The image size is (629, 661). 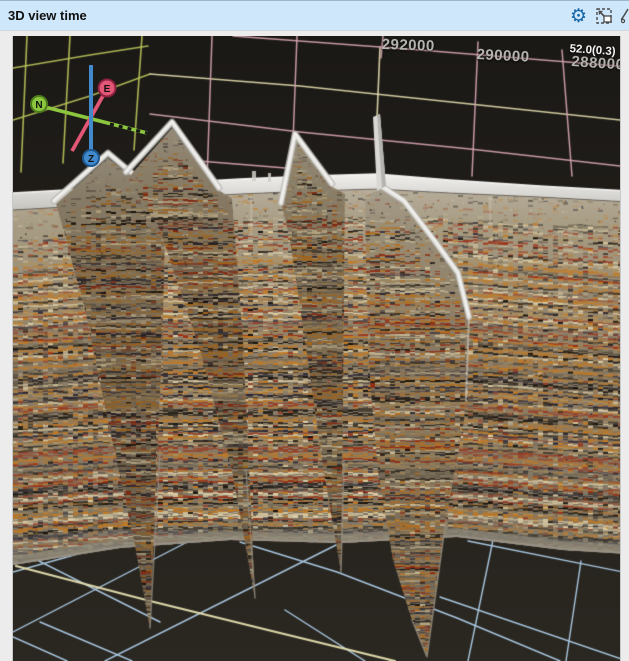 I want to click on frame-strip-right, so click(x=624, y=348).